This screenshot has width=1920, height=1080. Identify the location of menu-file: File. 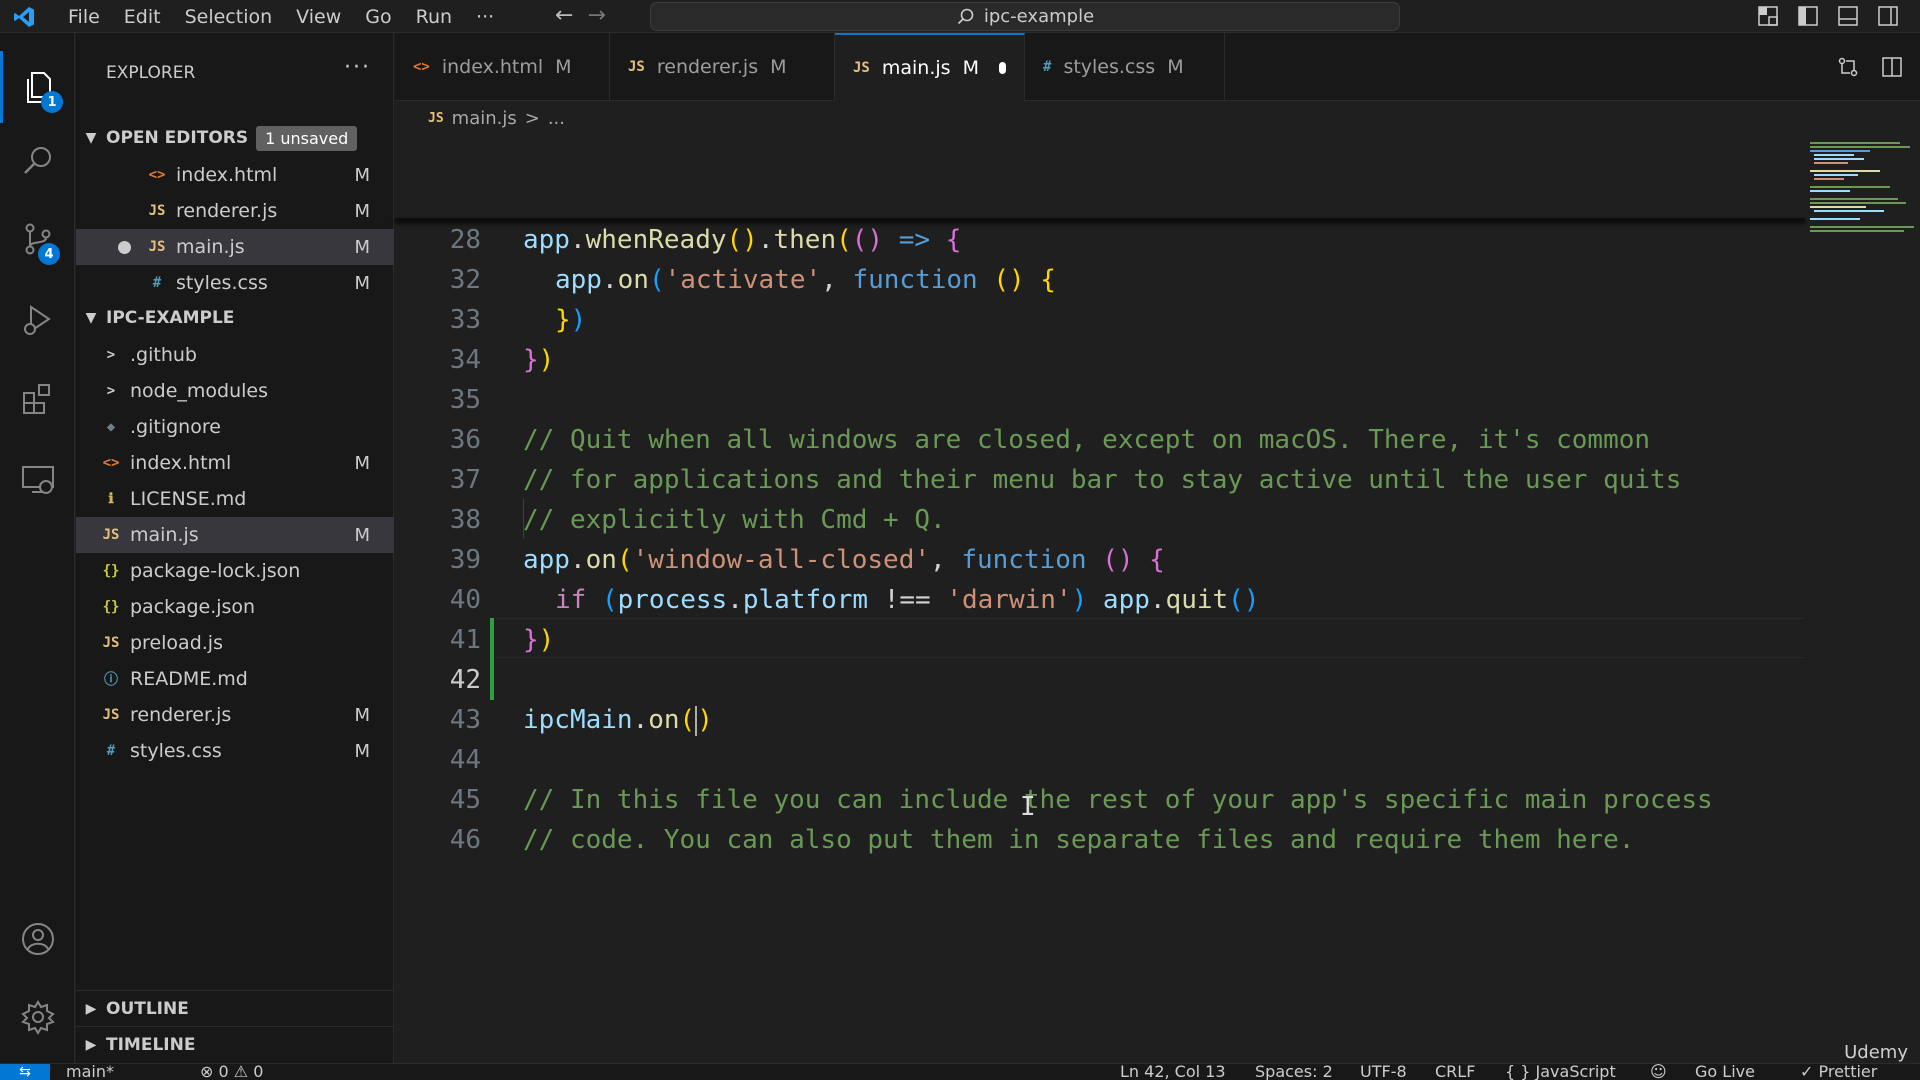
(84, 16).